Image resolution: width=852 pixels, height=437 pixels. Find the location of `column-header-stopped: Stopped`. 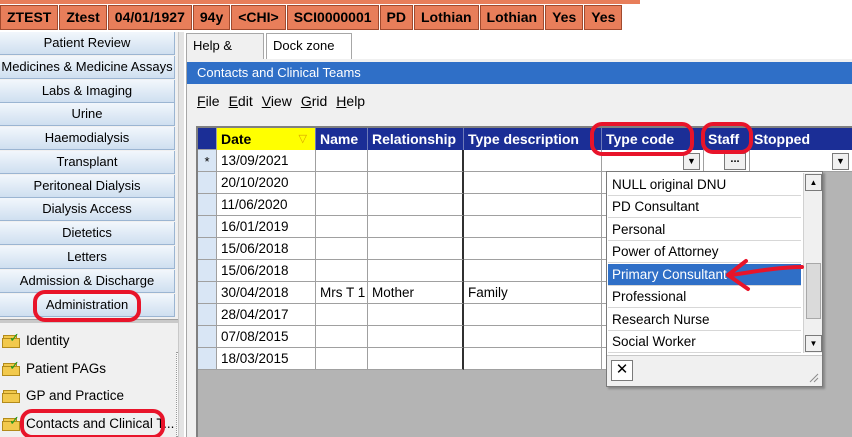

column-header-stopped: Stopped is located at coordinates (801, 139).